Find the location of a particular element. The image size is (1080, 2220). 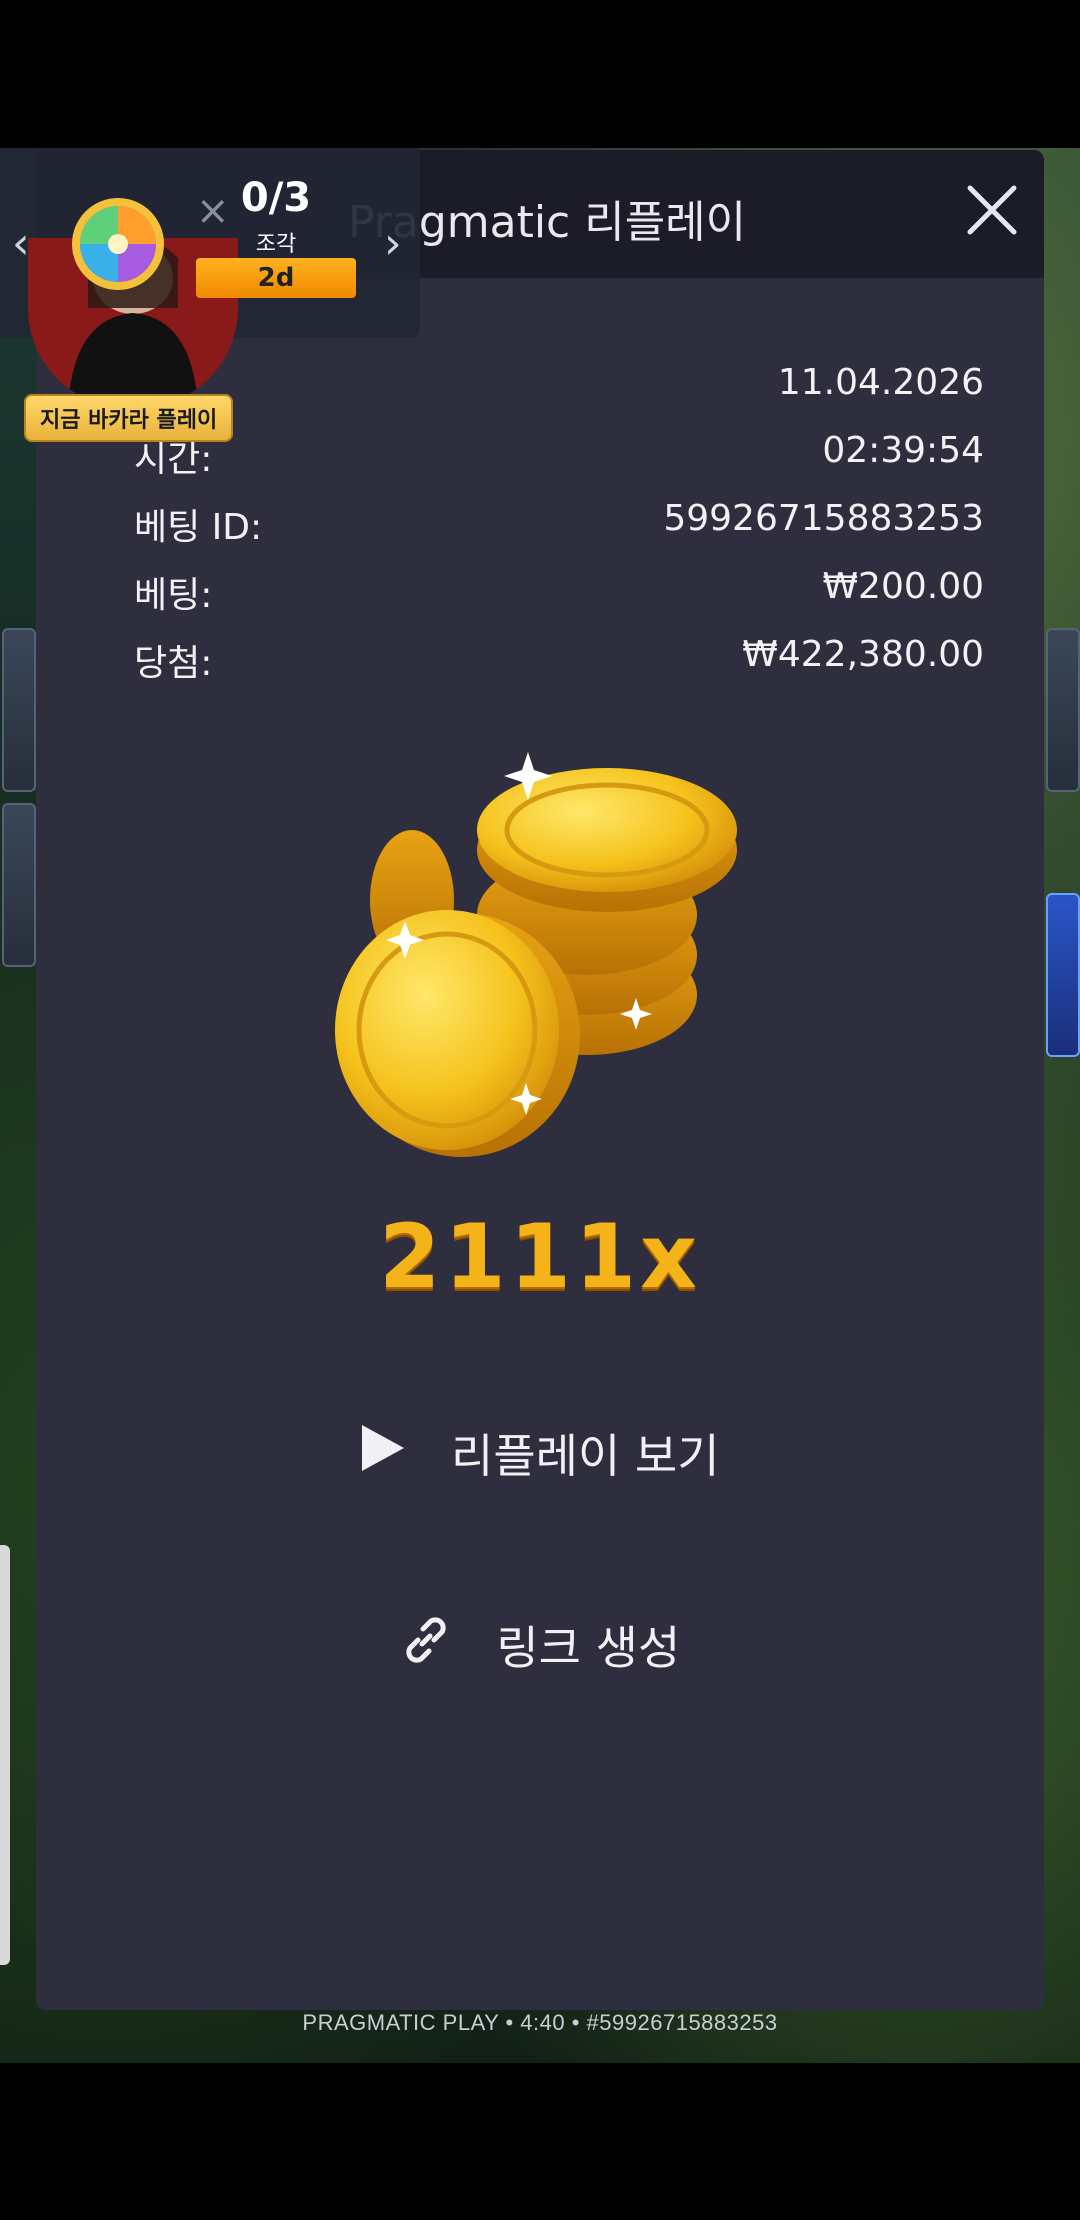

watch-replay-button: 리플레이 보기 is located at coordinates (540, 1453).